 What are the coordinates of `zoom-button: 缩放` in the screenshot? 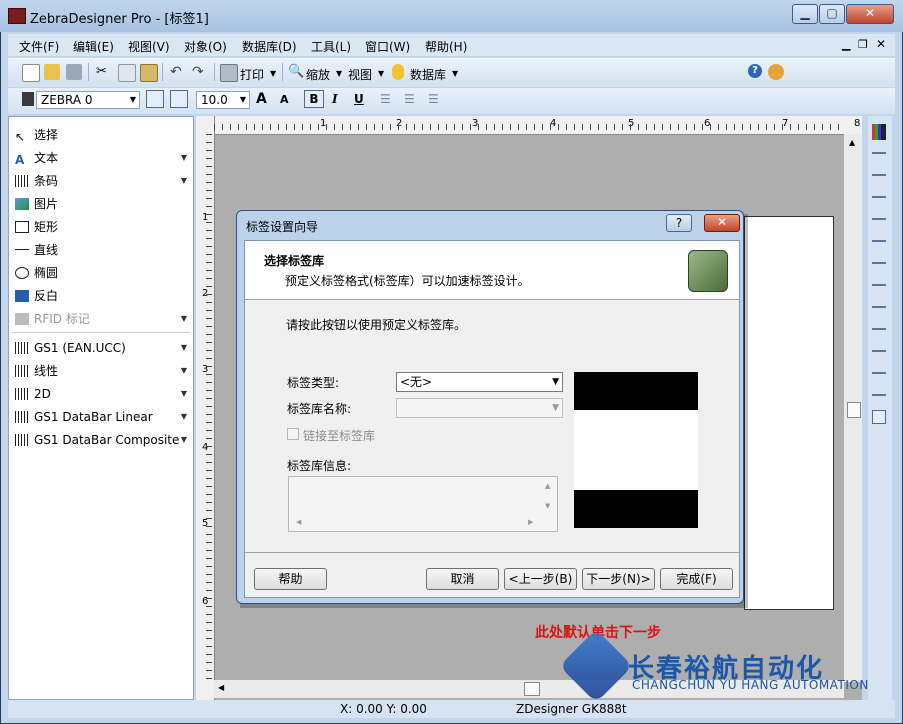 It's located at (318, 74).